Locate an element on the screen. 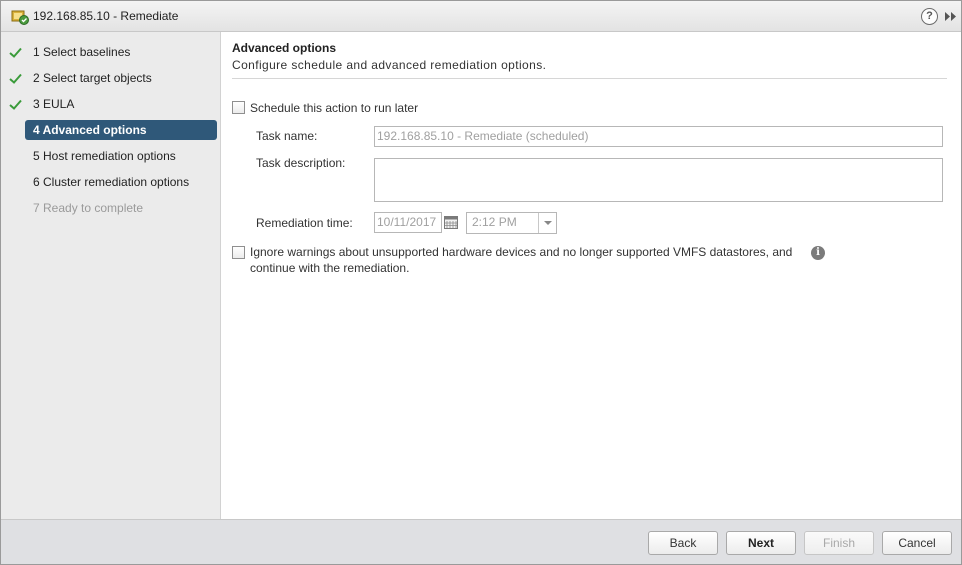 Image resolution: width=962 pixels, height=565 pixels. remediation-time-label: Remediation time: is located at coordinates (304, 223).